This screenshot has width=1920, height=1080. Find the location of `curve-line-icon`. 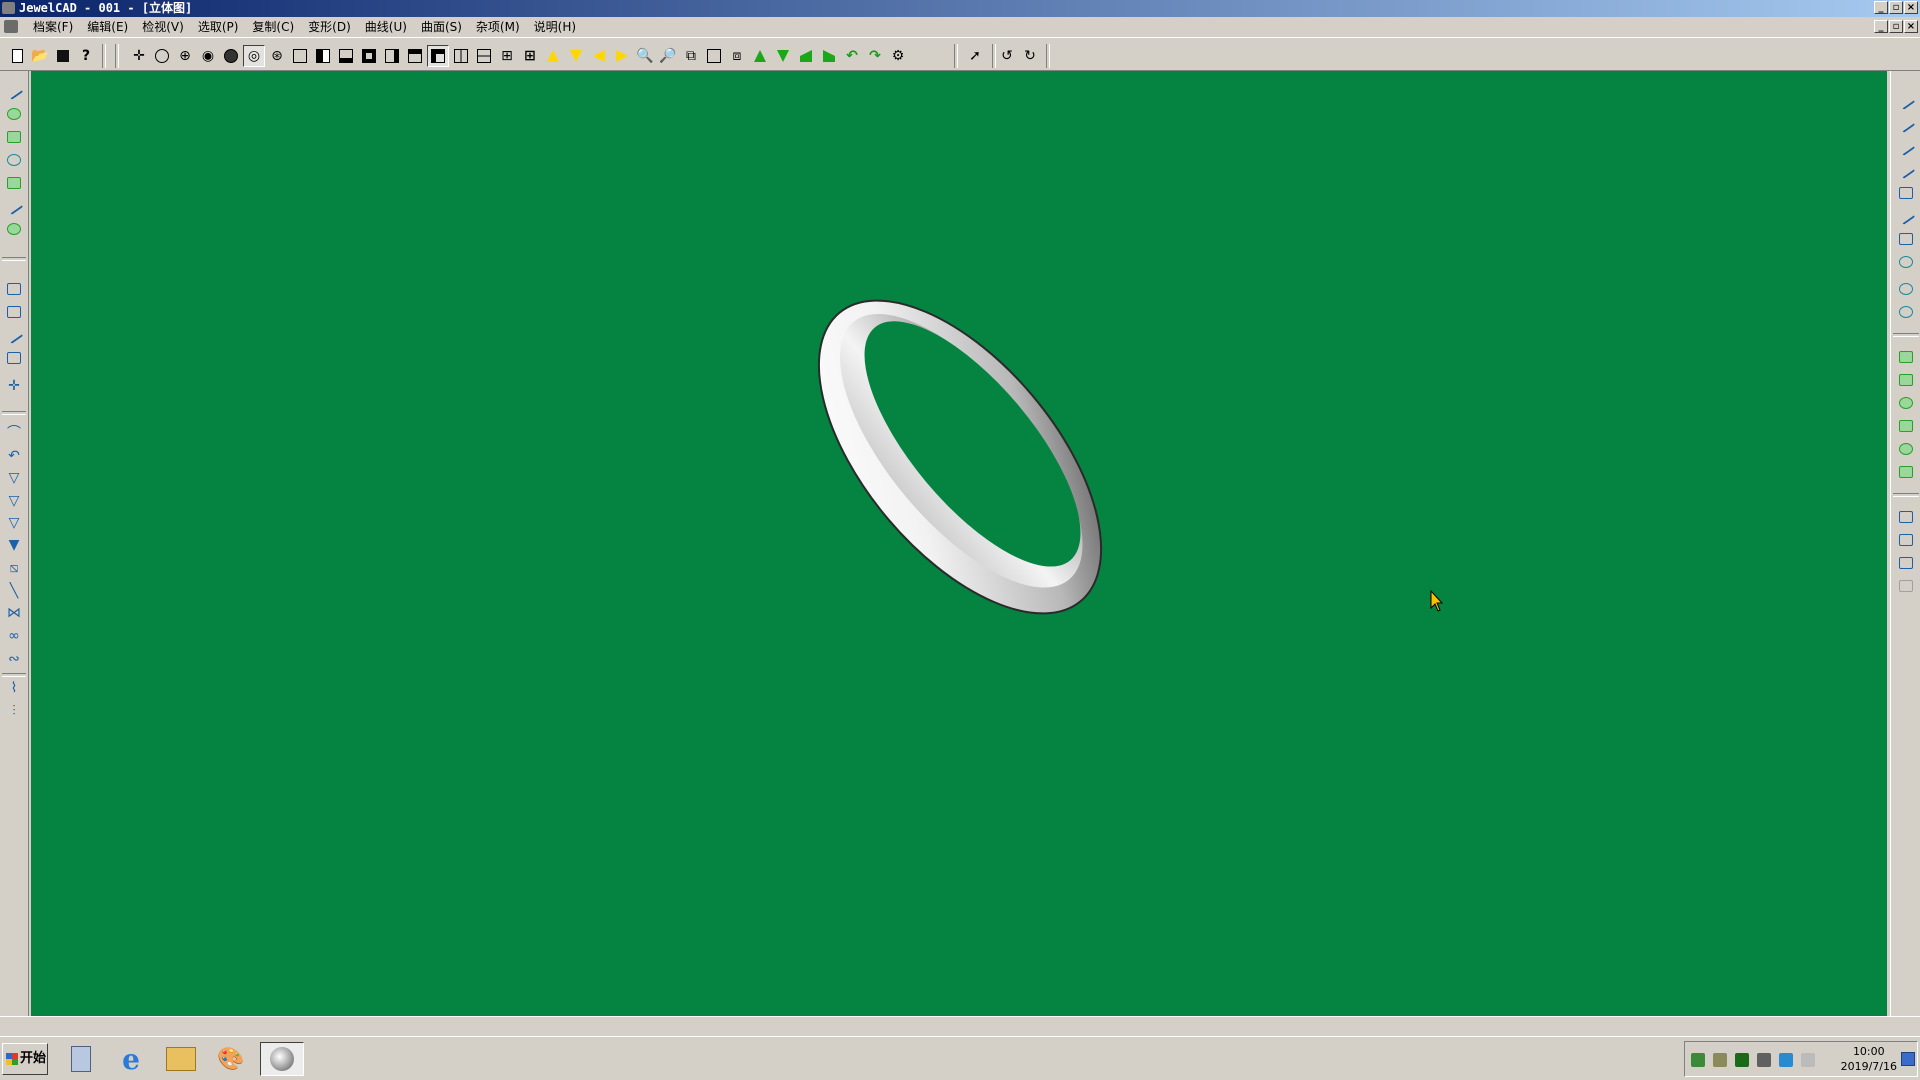

curve-line-icon is located at coordinates (1906, 216).